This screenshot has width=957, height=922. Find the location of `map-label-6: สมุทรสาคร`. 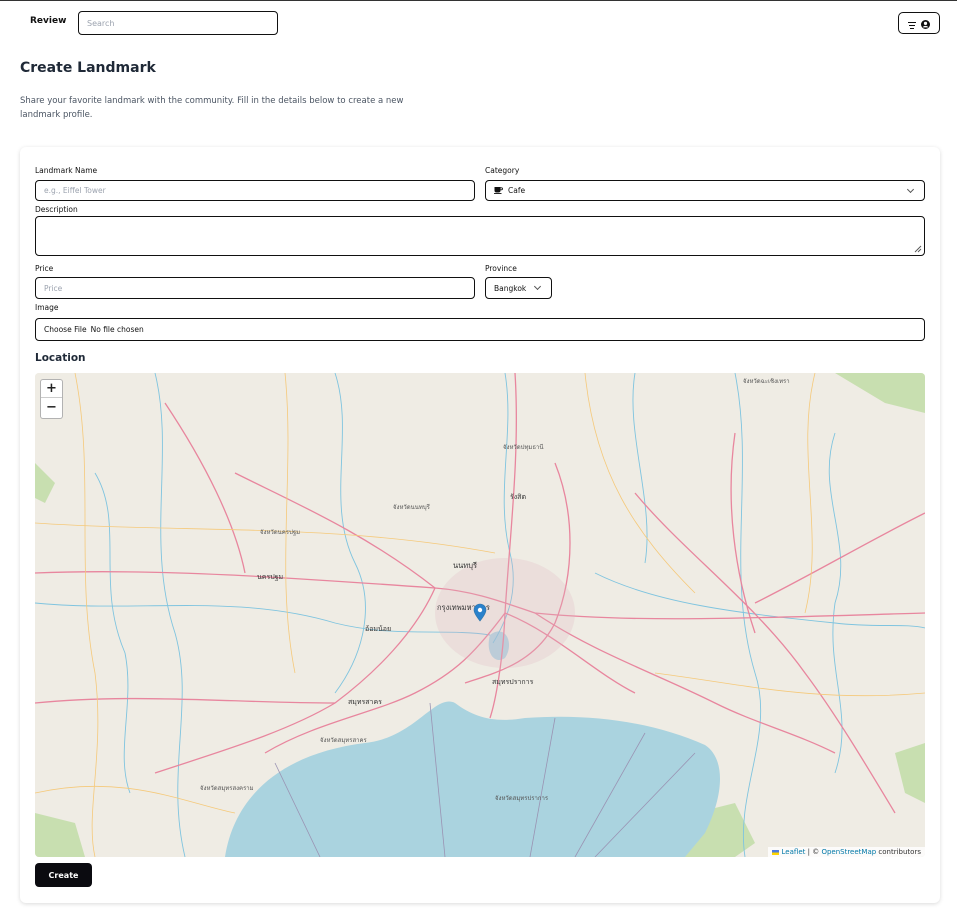

map-label-6: สมุทรสาคร is located at coordinates (365, 702).